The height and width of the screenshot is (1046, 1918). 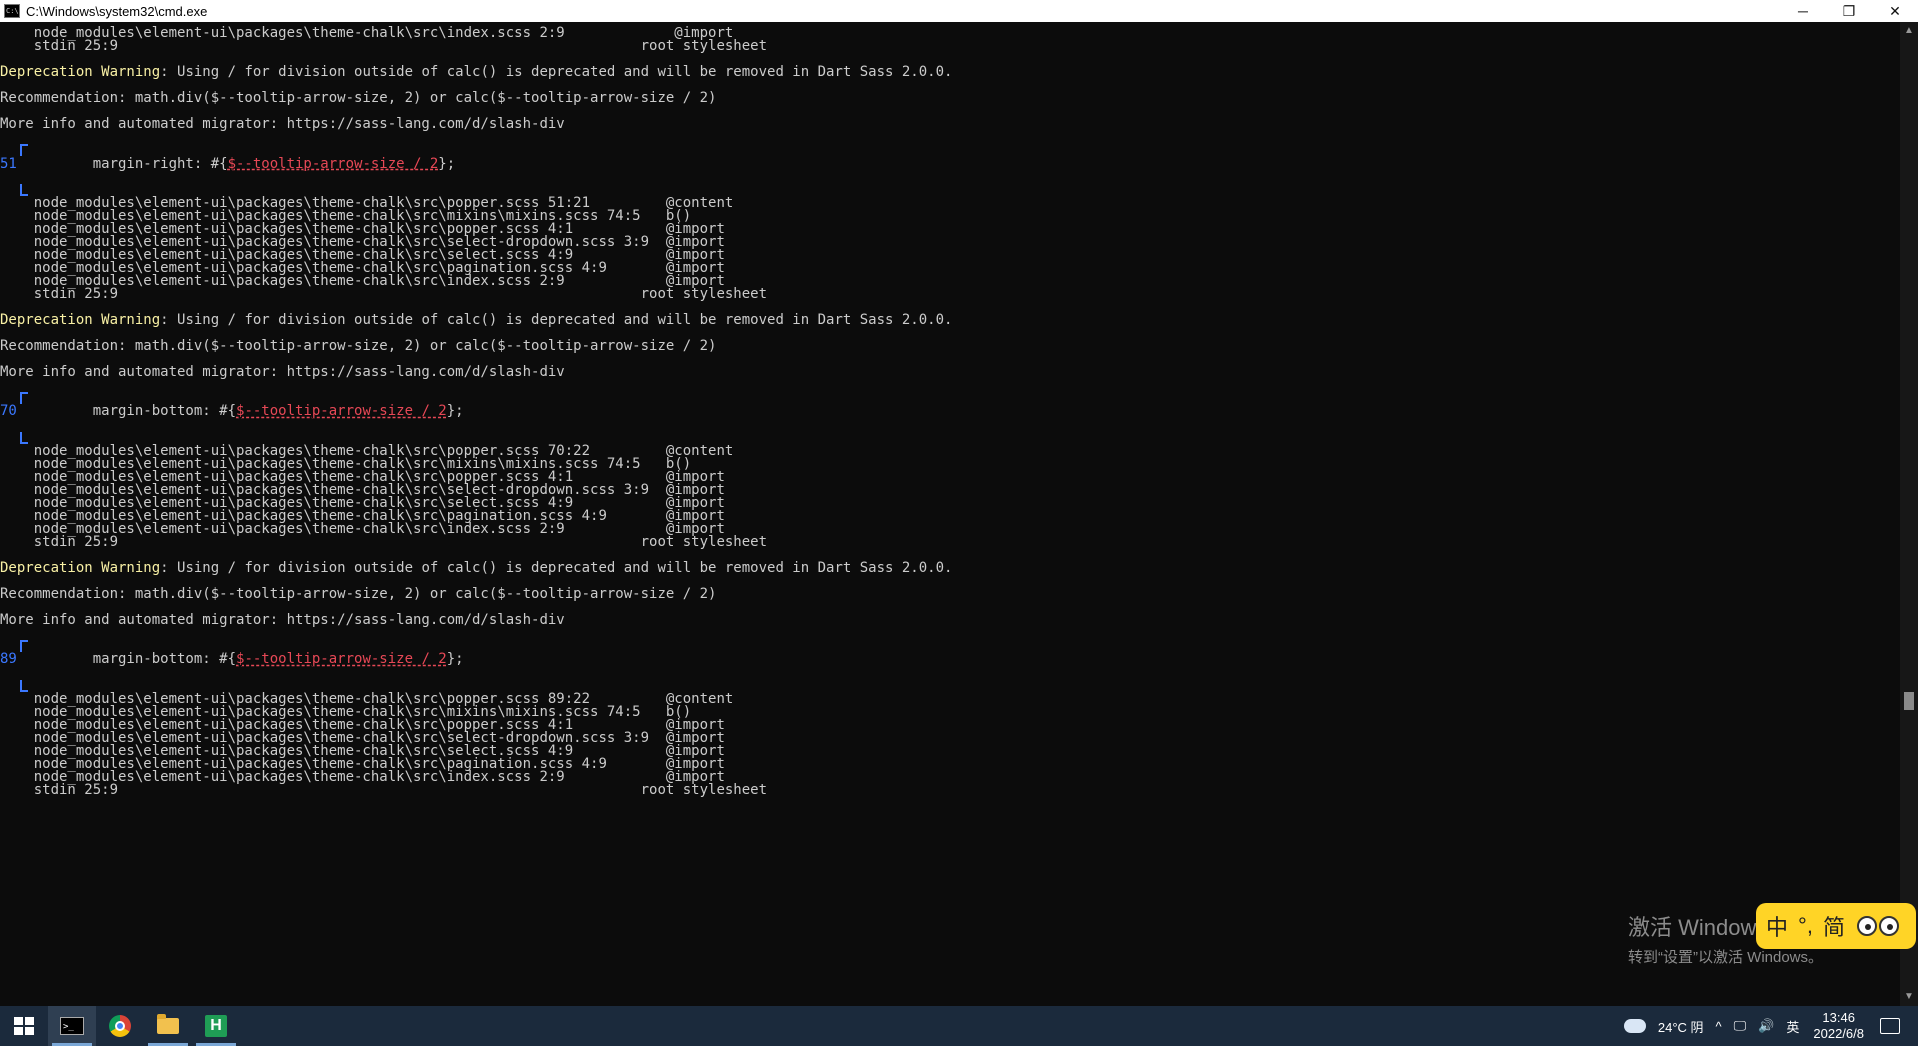 What do you see at coordinates (1890, 1026) in the screenshot?
I see `notification-center-icon` at bounding box center [1890, 1026].